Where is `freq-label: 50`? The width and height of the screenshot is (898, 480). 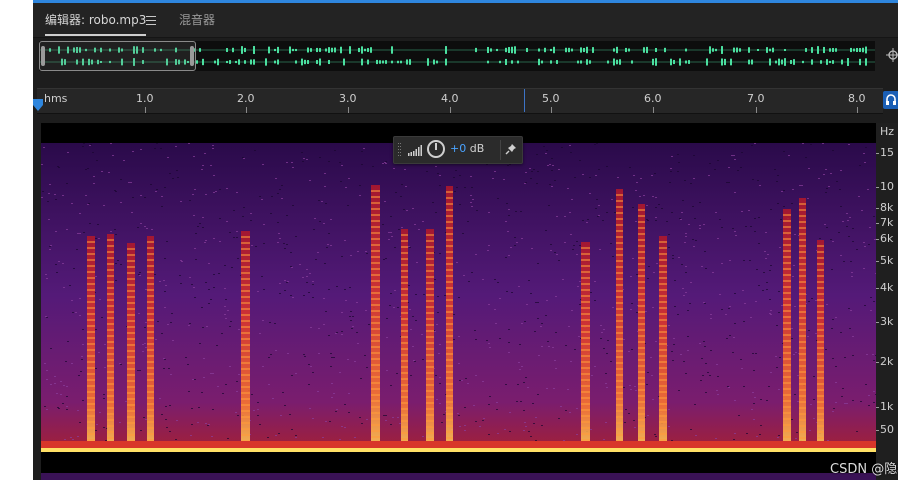 freq-label: 50 is located at coordinates (887, 429).